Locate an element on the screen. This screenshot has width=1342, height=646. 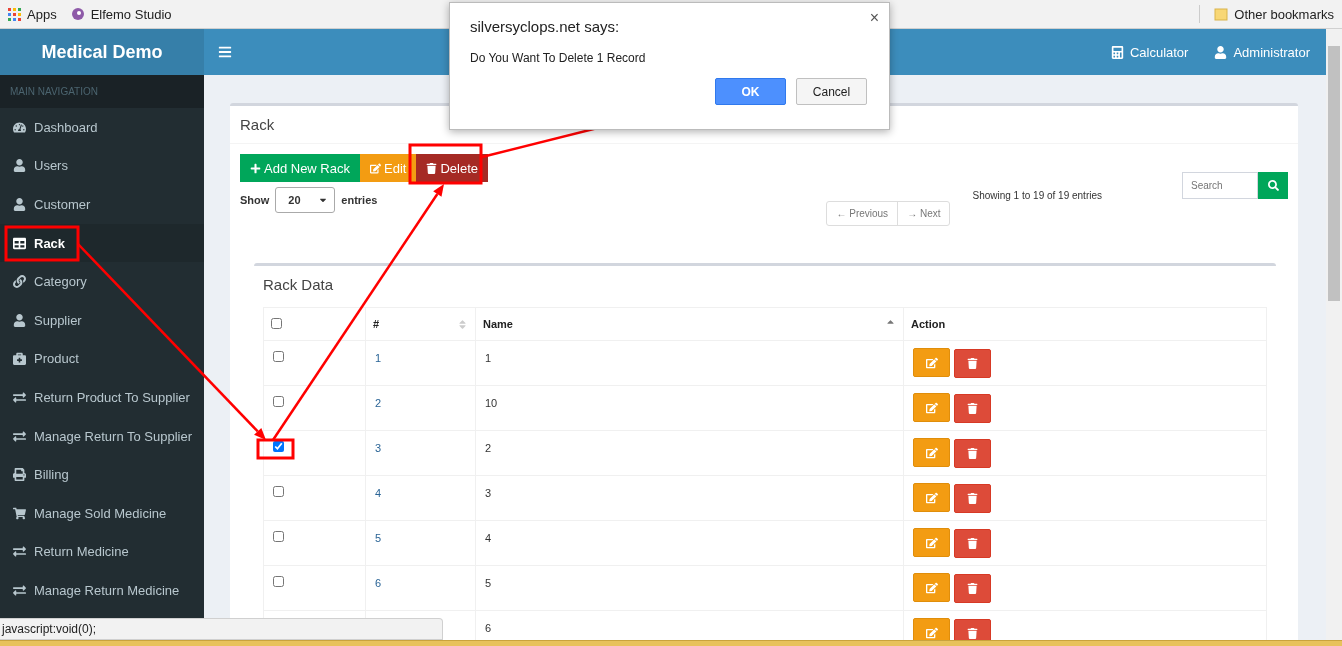
menu-icon is located at coordinates (225, 52).